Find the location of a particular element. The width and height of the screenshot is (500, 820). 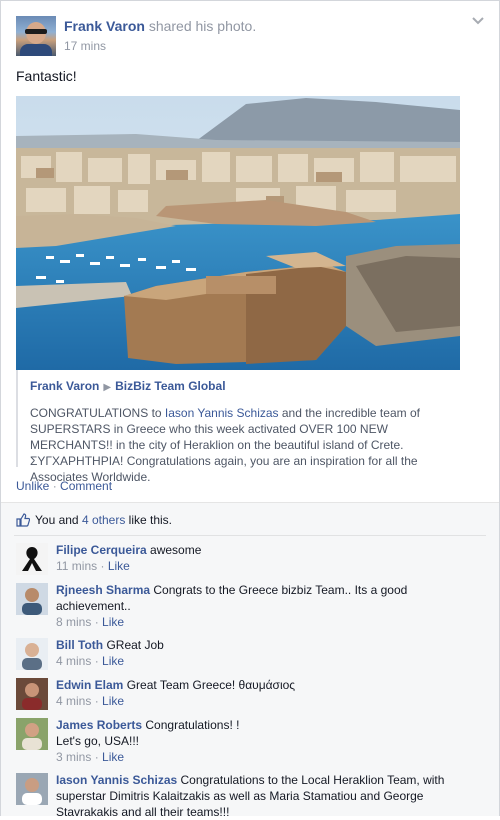

mention-link: Iason Yannis Schizas is located at coordinates (222, 413).